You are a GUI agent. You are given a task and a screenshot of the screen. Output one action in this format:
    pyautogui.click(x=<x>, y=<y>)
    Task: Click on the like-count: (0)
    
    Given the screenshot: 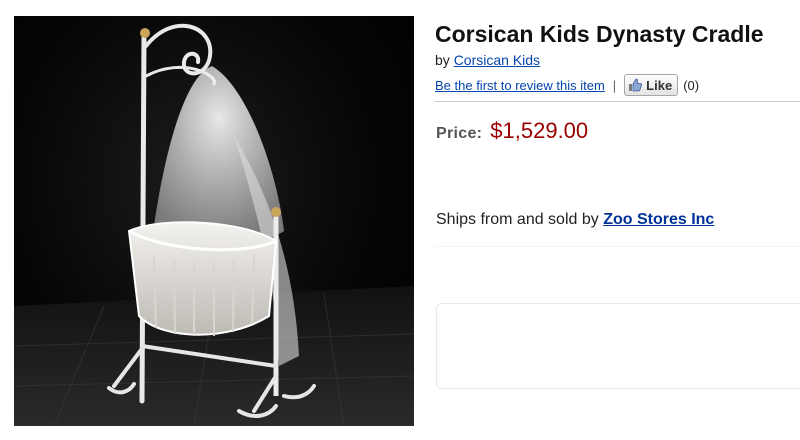 What is the action you would take?
    pyautogui.click(x=691, y=85)
    